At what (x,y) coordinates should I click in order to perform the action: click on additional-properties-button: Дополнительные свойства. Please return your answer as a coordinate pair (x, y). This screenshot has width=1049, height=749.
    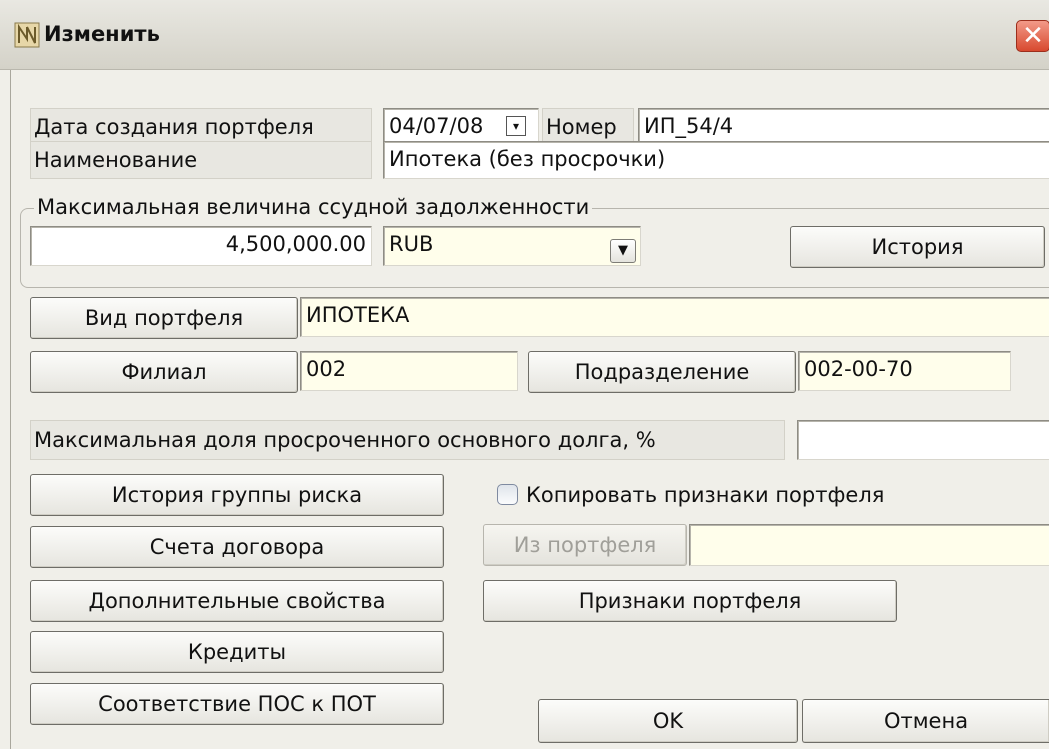
    Looking at the image, I should click on (237, 601).